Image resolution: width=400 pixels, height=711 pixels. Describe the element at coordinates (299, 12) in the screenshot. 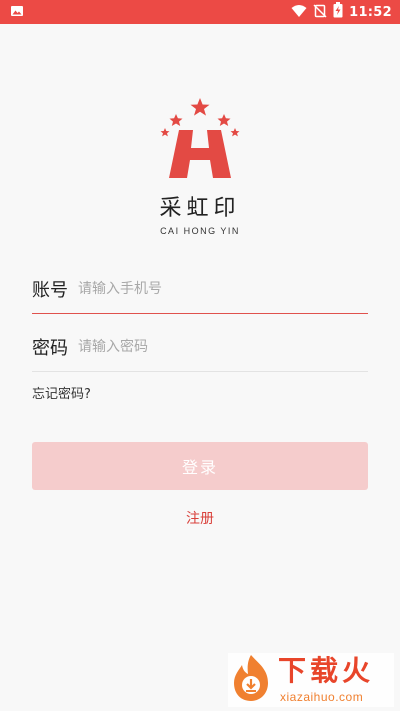

I see `wifi-icon` at that location.